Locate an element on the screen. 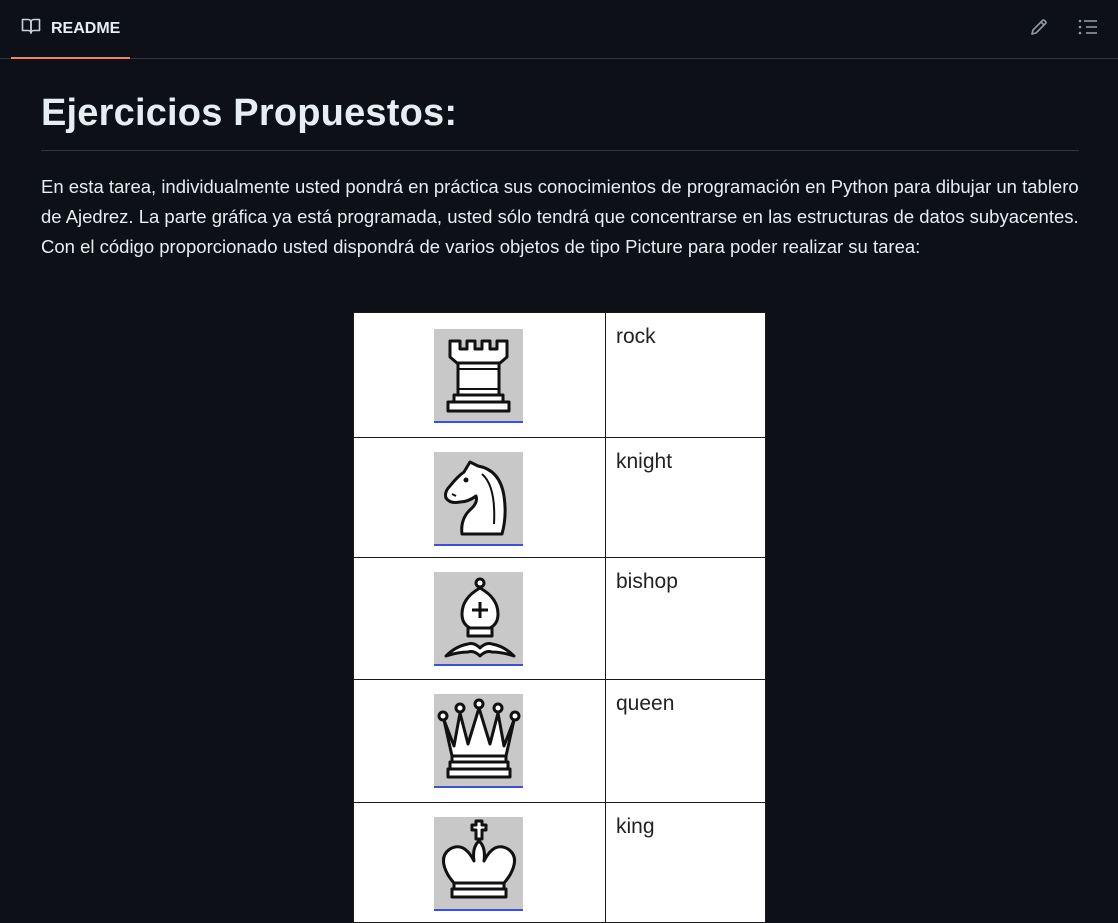 Image resolution: width=1118 pixels, height=923 pixels. list-icon is located at coordinates (1088, 29).